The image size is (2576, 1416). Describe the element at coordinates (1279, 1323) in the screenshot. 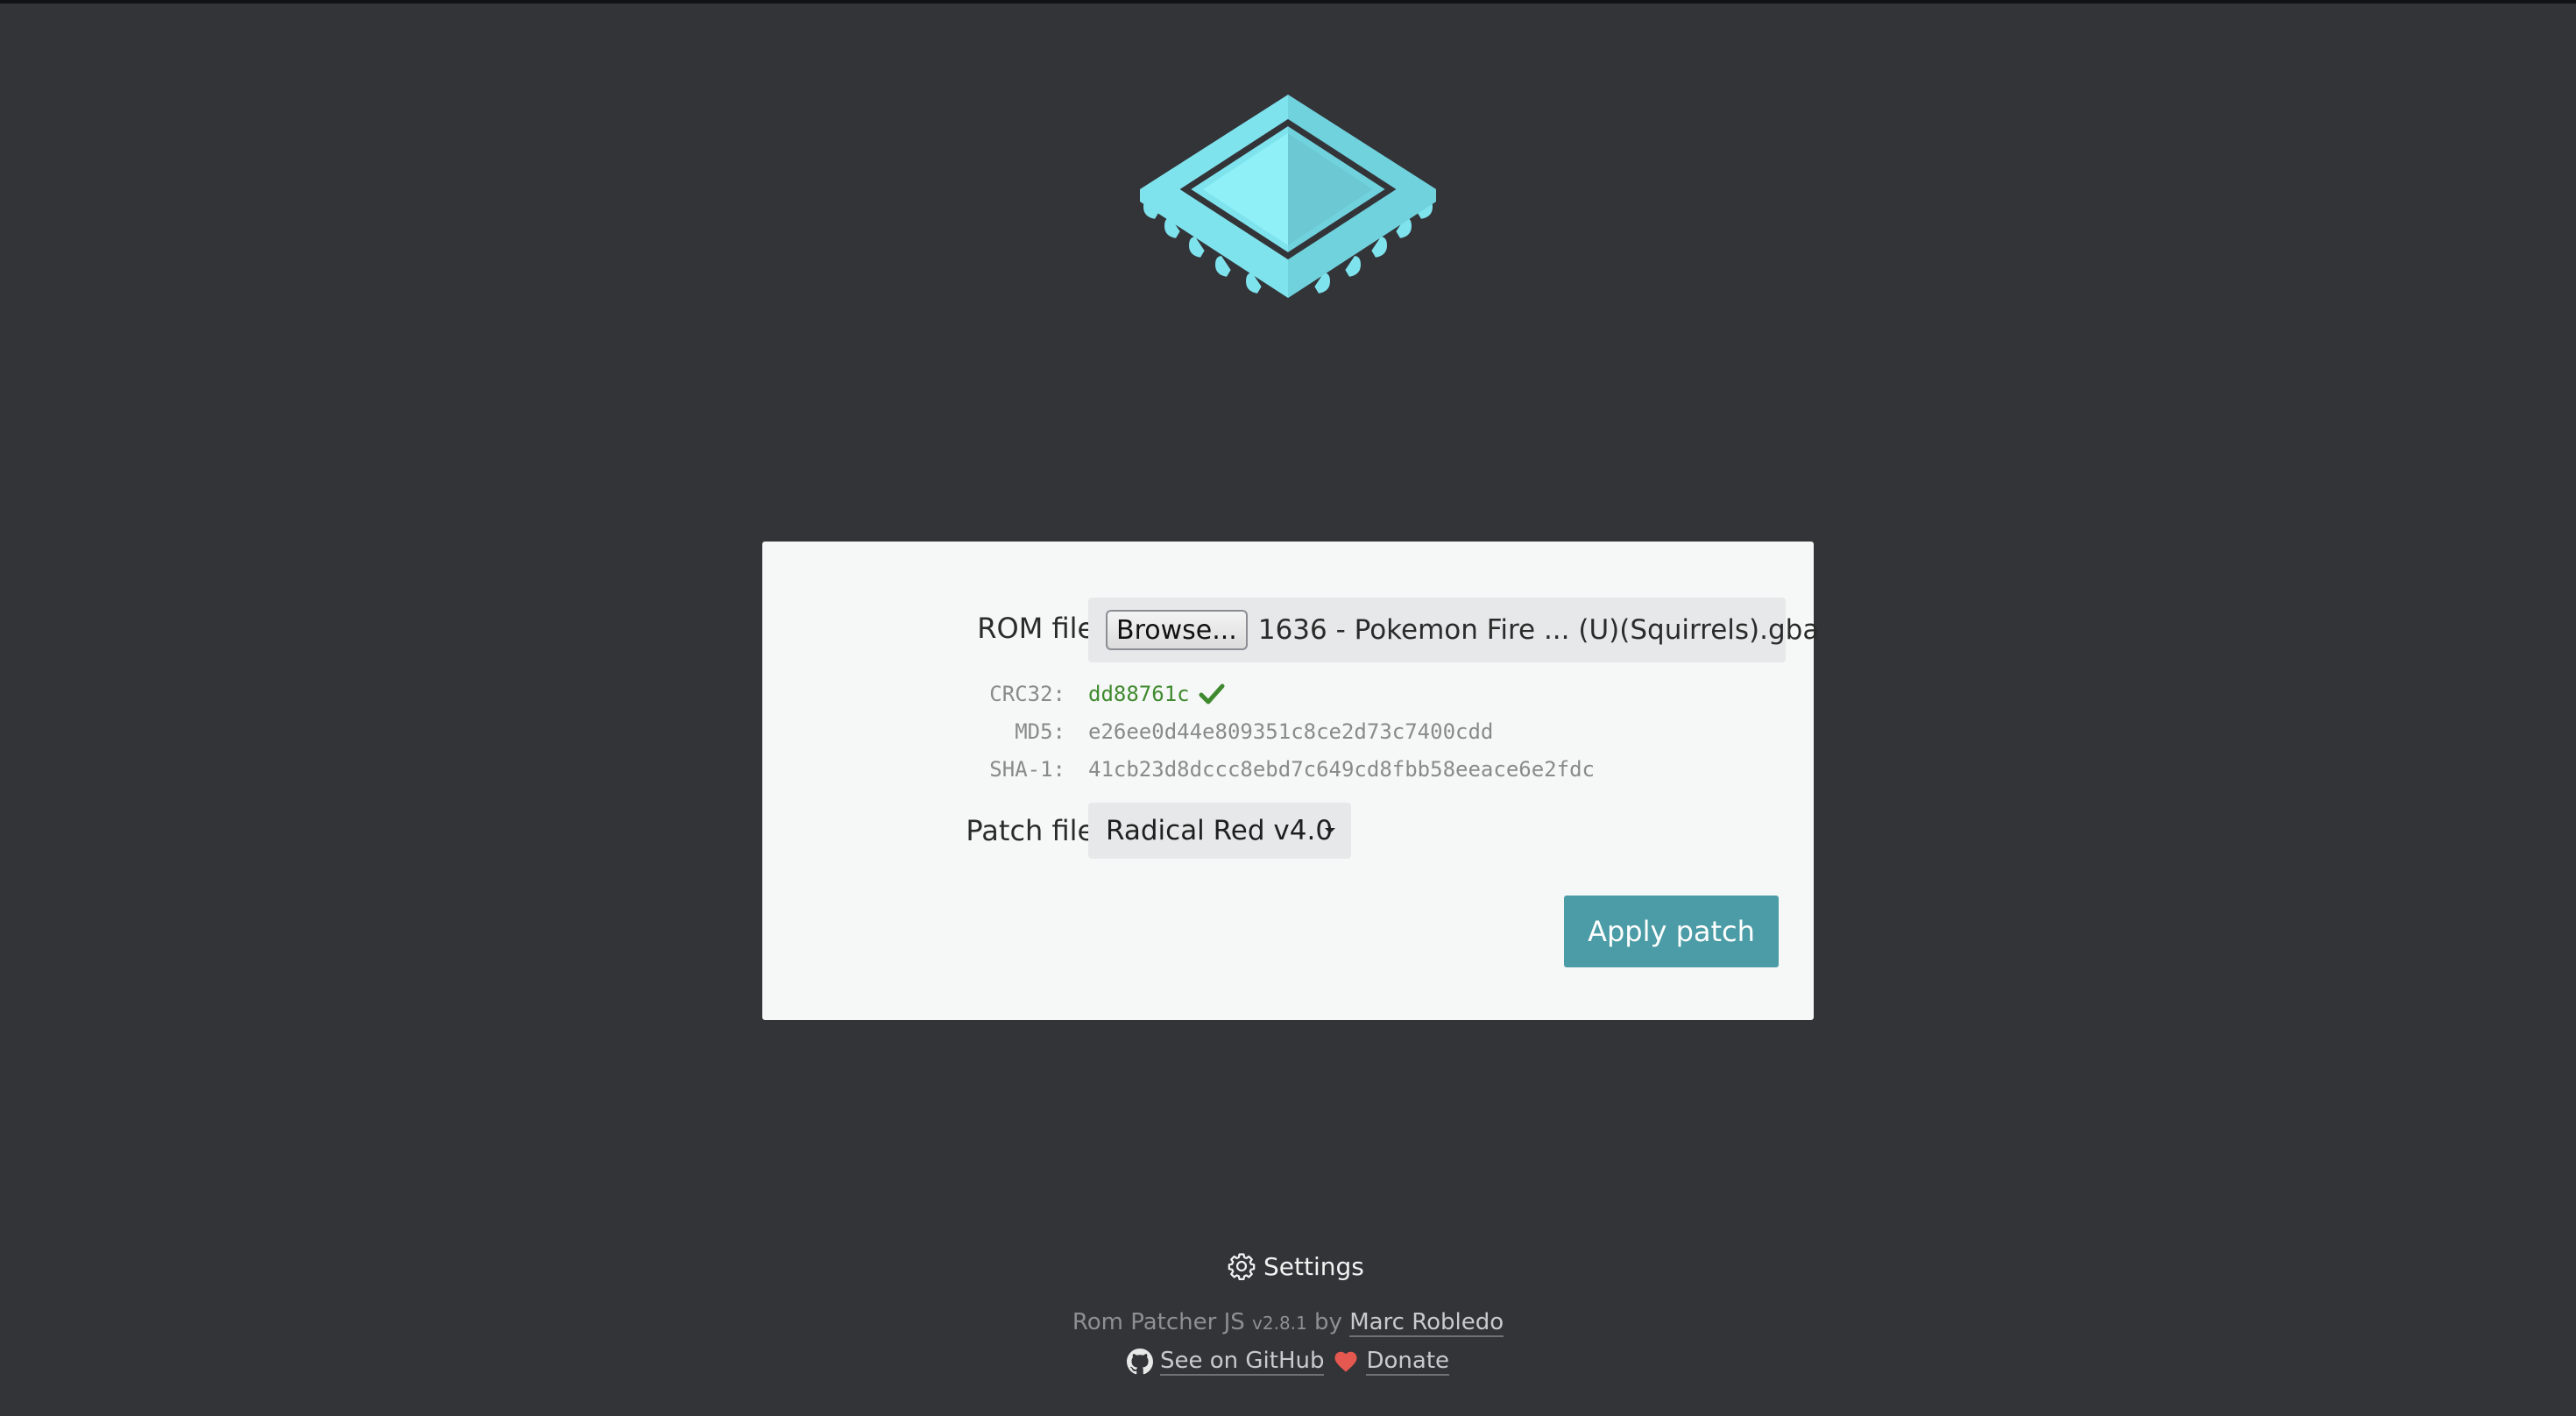

I see `app-version: v2.8.1` at that location.